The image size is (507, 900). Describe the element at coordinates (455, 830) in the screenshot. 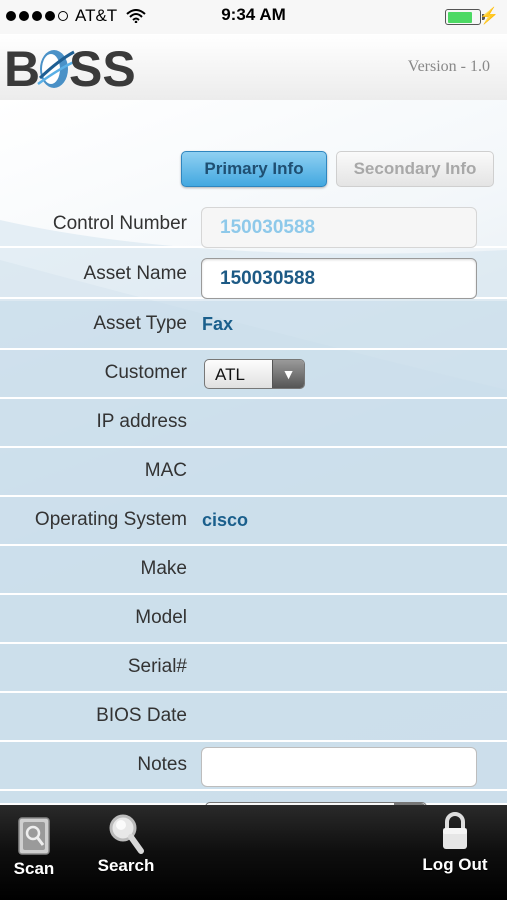

I see `padlock-icon` at that location.